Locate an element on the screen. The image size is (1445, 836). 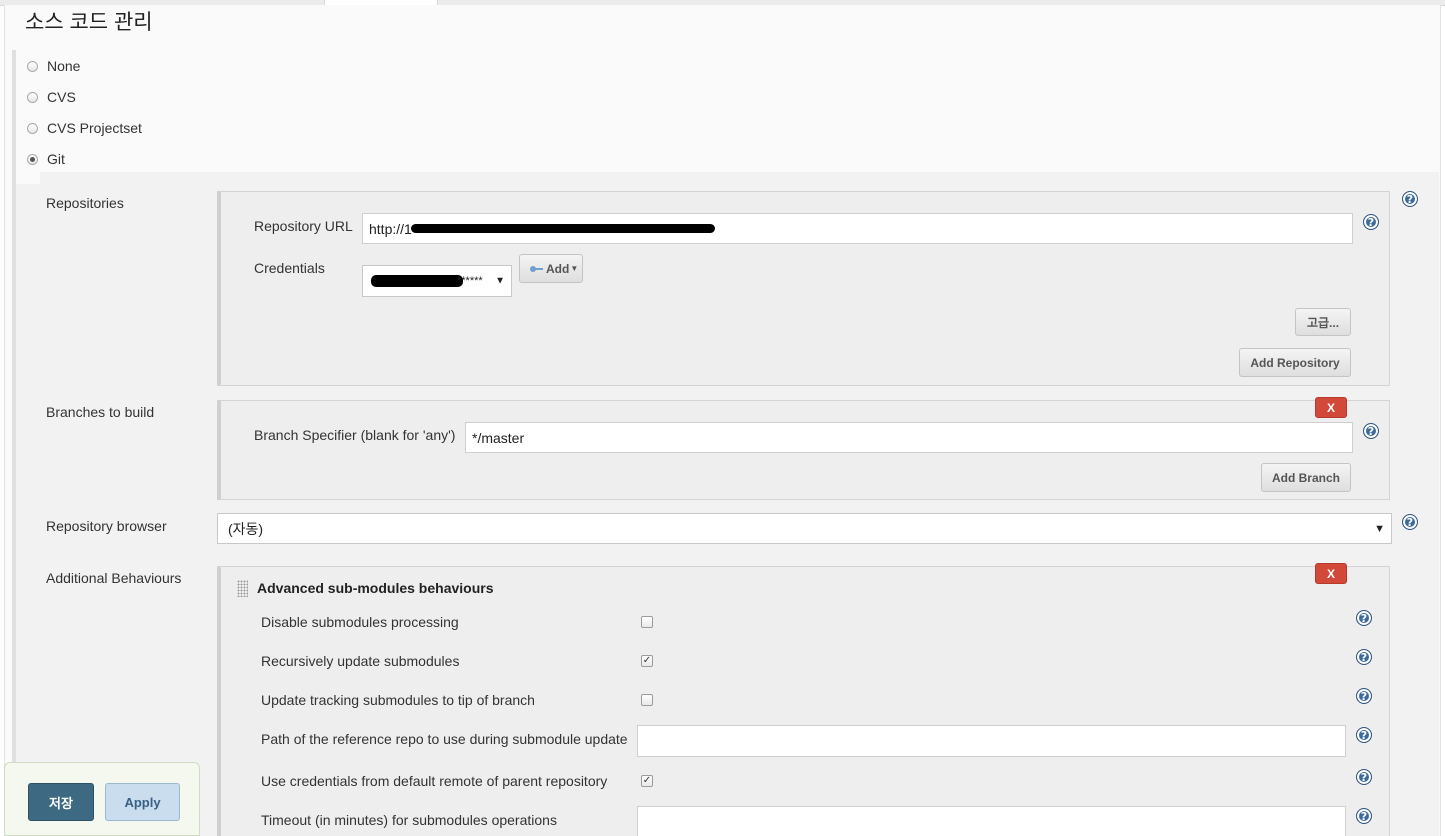
credentials-value: ****** is located at coordinates (470, 281).